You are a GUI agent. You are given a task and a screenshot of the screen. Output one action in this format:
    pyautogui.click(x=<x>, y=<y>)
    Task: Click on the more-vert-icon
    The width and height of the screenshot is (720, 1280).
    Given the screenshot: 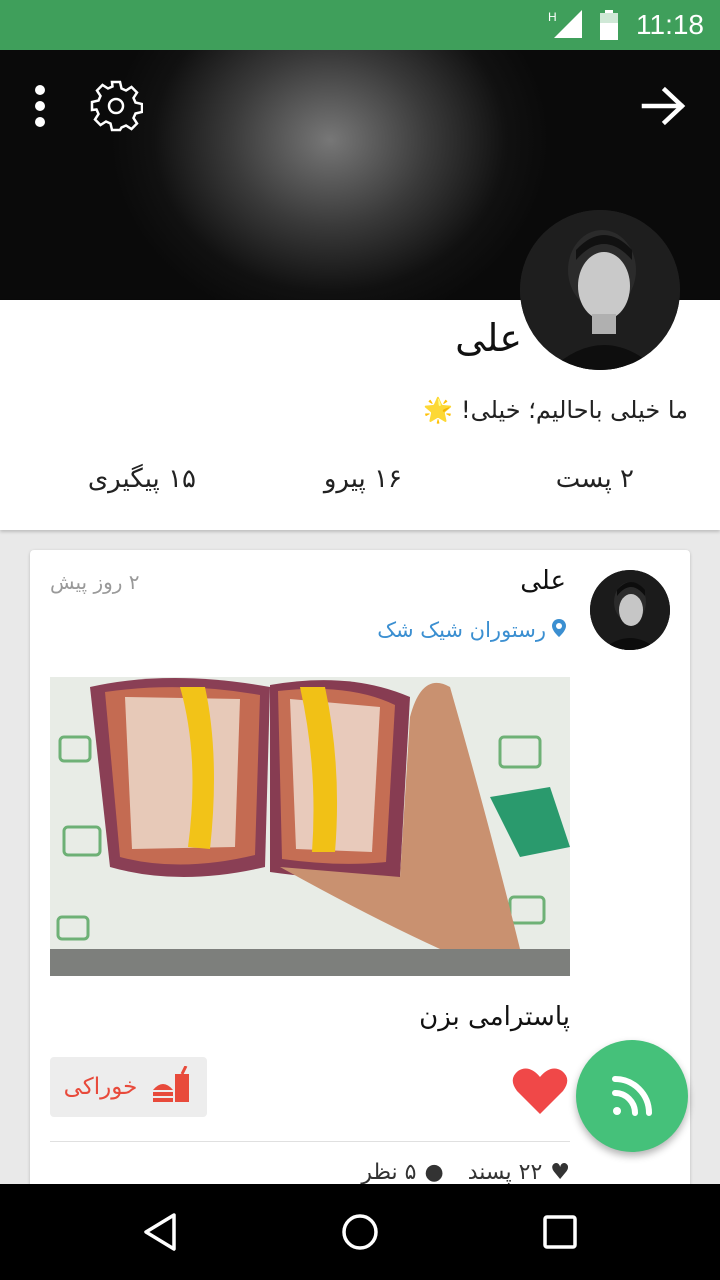 What is the action you would take?
    pyautogui.click(x=40, y=106)
    